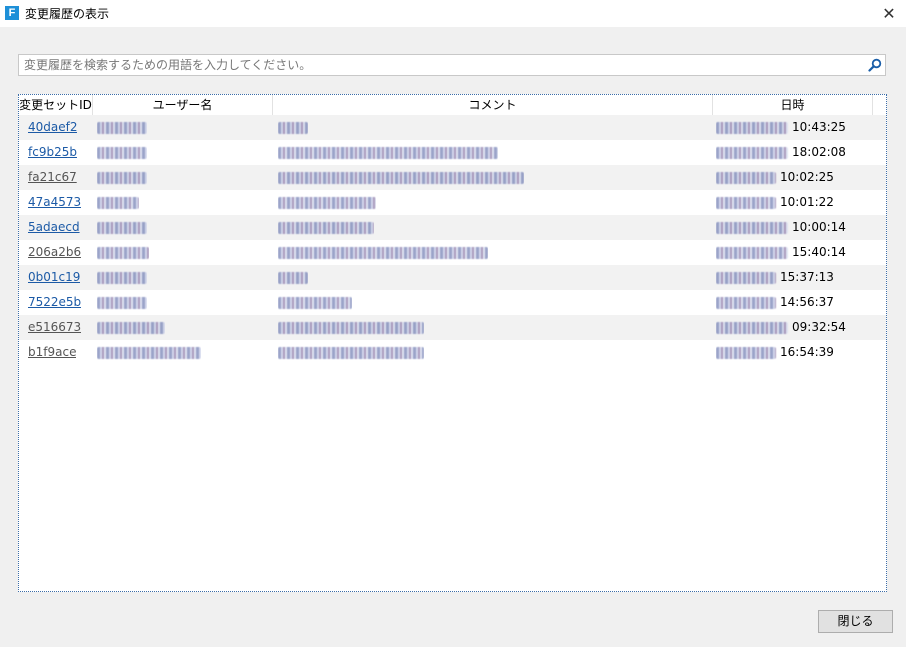 This screenshot has height=647, width=906. What do you see at coordinates (452, 277) in the screenshot?
I see `table-row: 0b01c19 15:37:13` at bounding box center [452, 277].